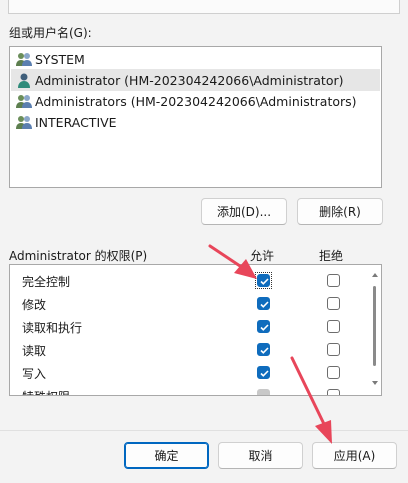 This screenshot has width=408, height=483. I want to click on remove-button: 删除(R), so click(340, 211).